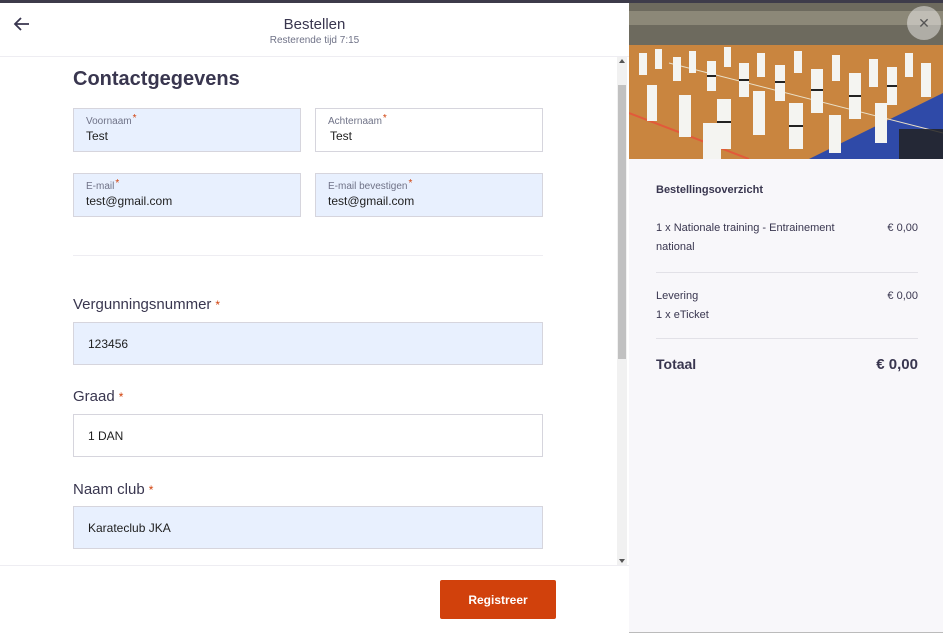  I want to click on checkout-footer: Registreer, so click(314, 599).